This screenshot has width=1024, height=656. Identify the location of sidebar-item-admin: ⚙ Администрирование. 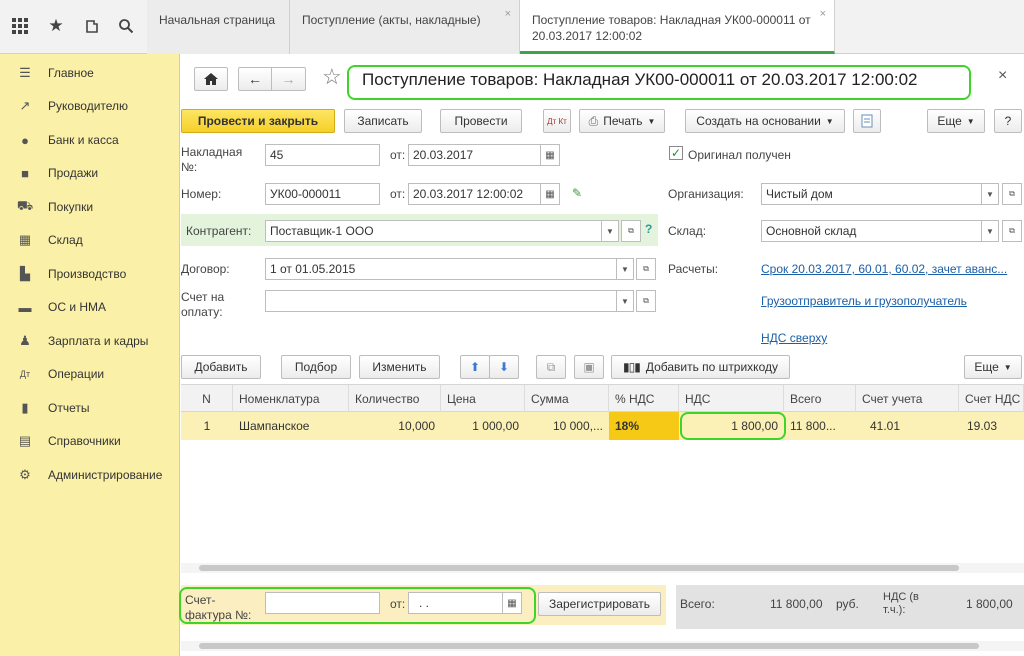
(88, 475).